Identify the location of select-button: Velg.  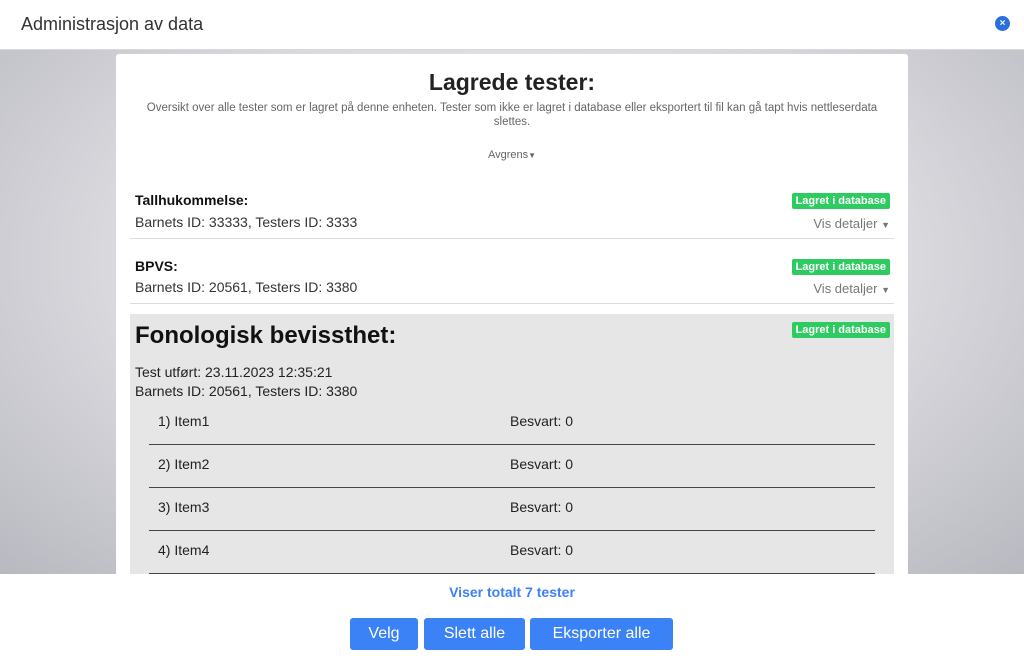
(384, 634).